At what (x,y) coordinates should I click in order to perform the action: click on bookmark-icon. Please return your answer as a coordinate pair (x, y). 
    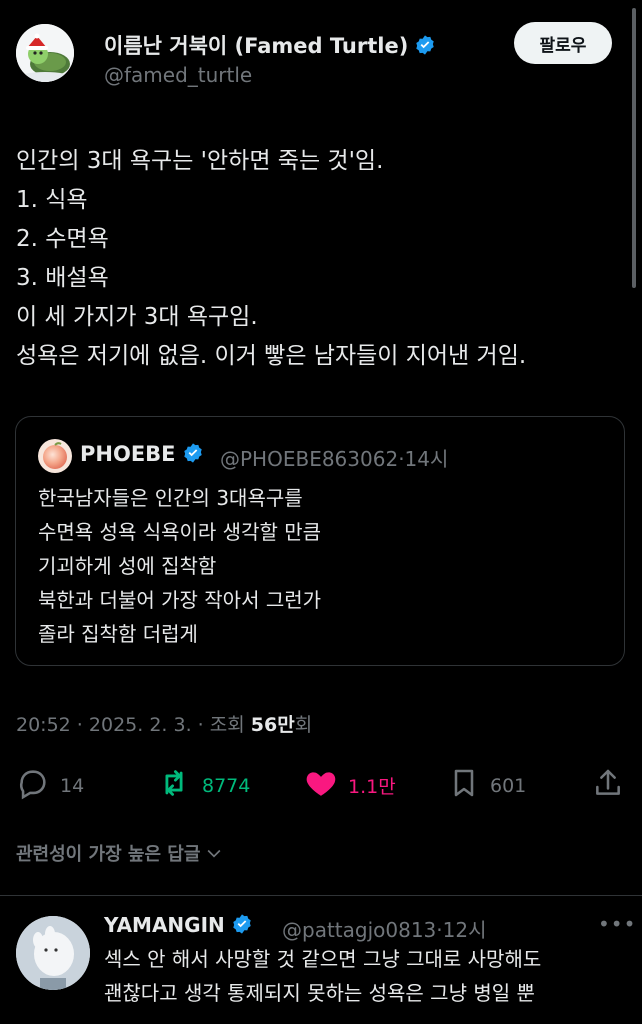
    Looking at the image, I should click on (464, 785).